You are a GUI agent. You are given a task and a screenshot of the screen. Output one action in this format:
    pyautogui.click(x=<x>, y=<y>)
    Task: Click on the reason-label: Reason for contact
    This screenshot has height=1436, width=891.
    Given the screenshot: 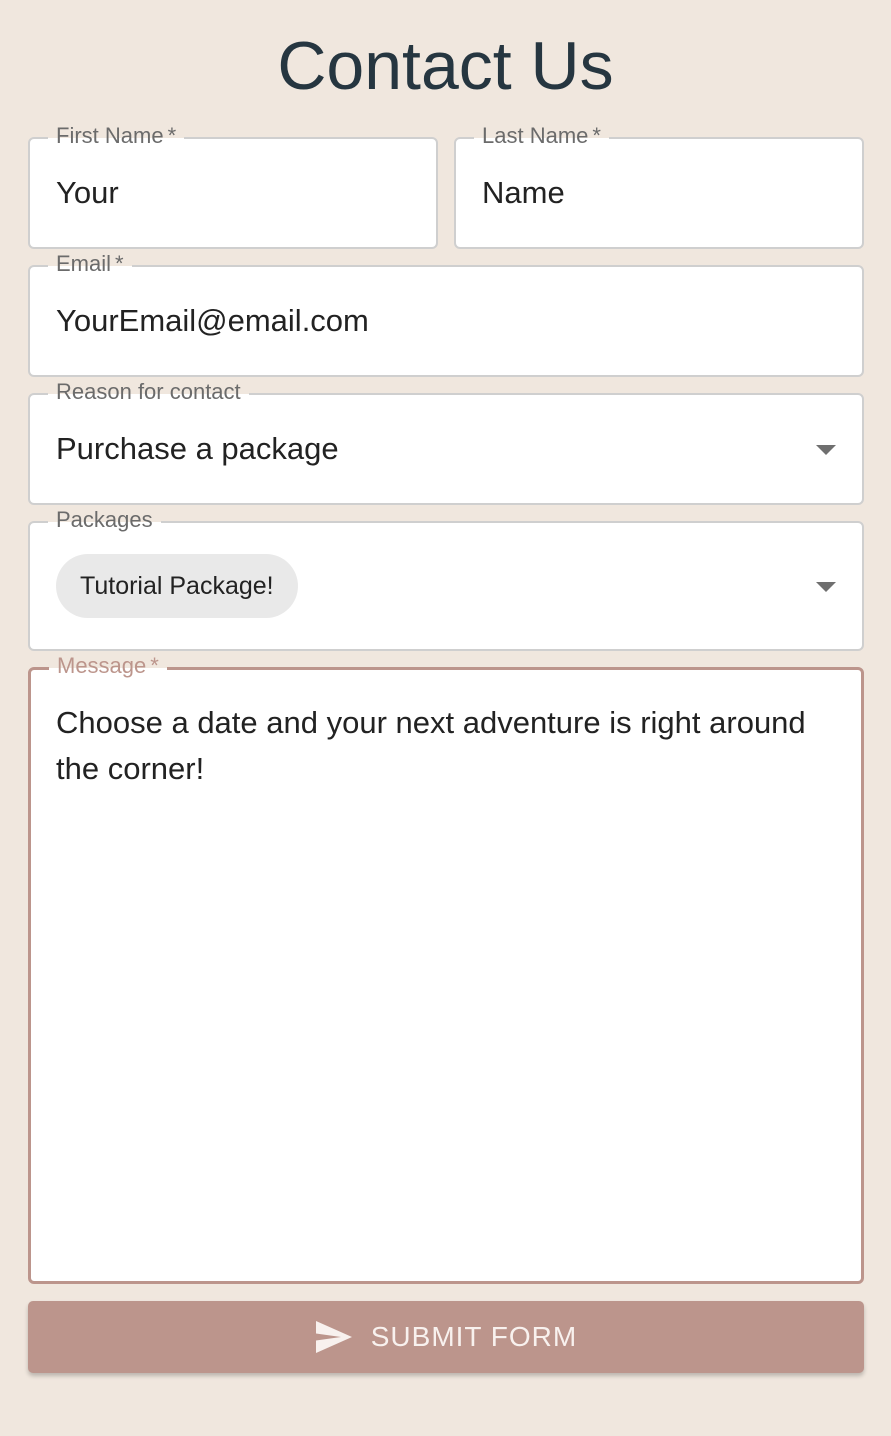 What is the action you would take?
    pyautogui.click(x=148, y=392)
    